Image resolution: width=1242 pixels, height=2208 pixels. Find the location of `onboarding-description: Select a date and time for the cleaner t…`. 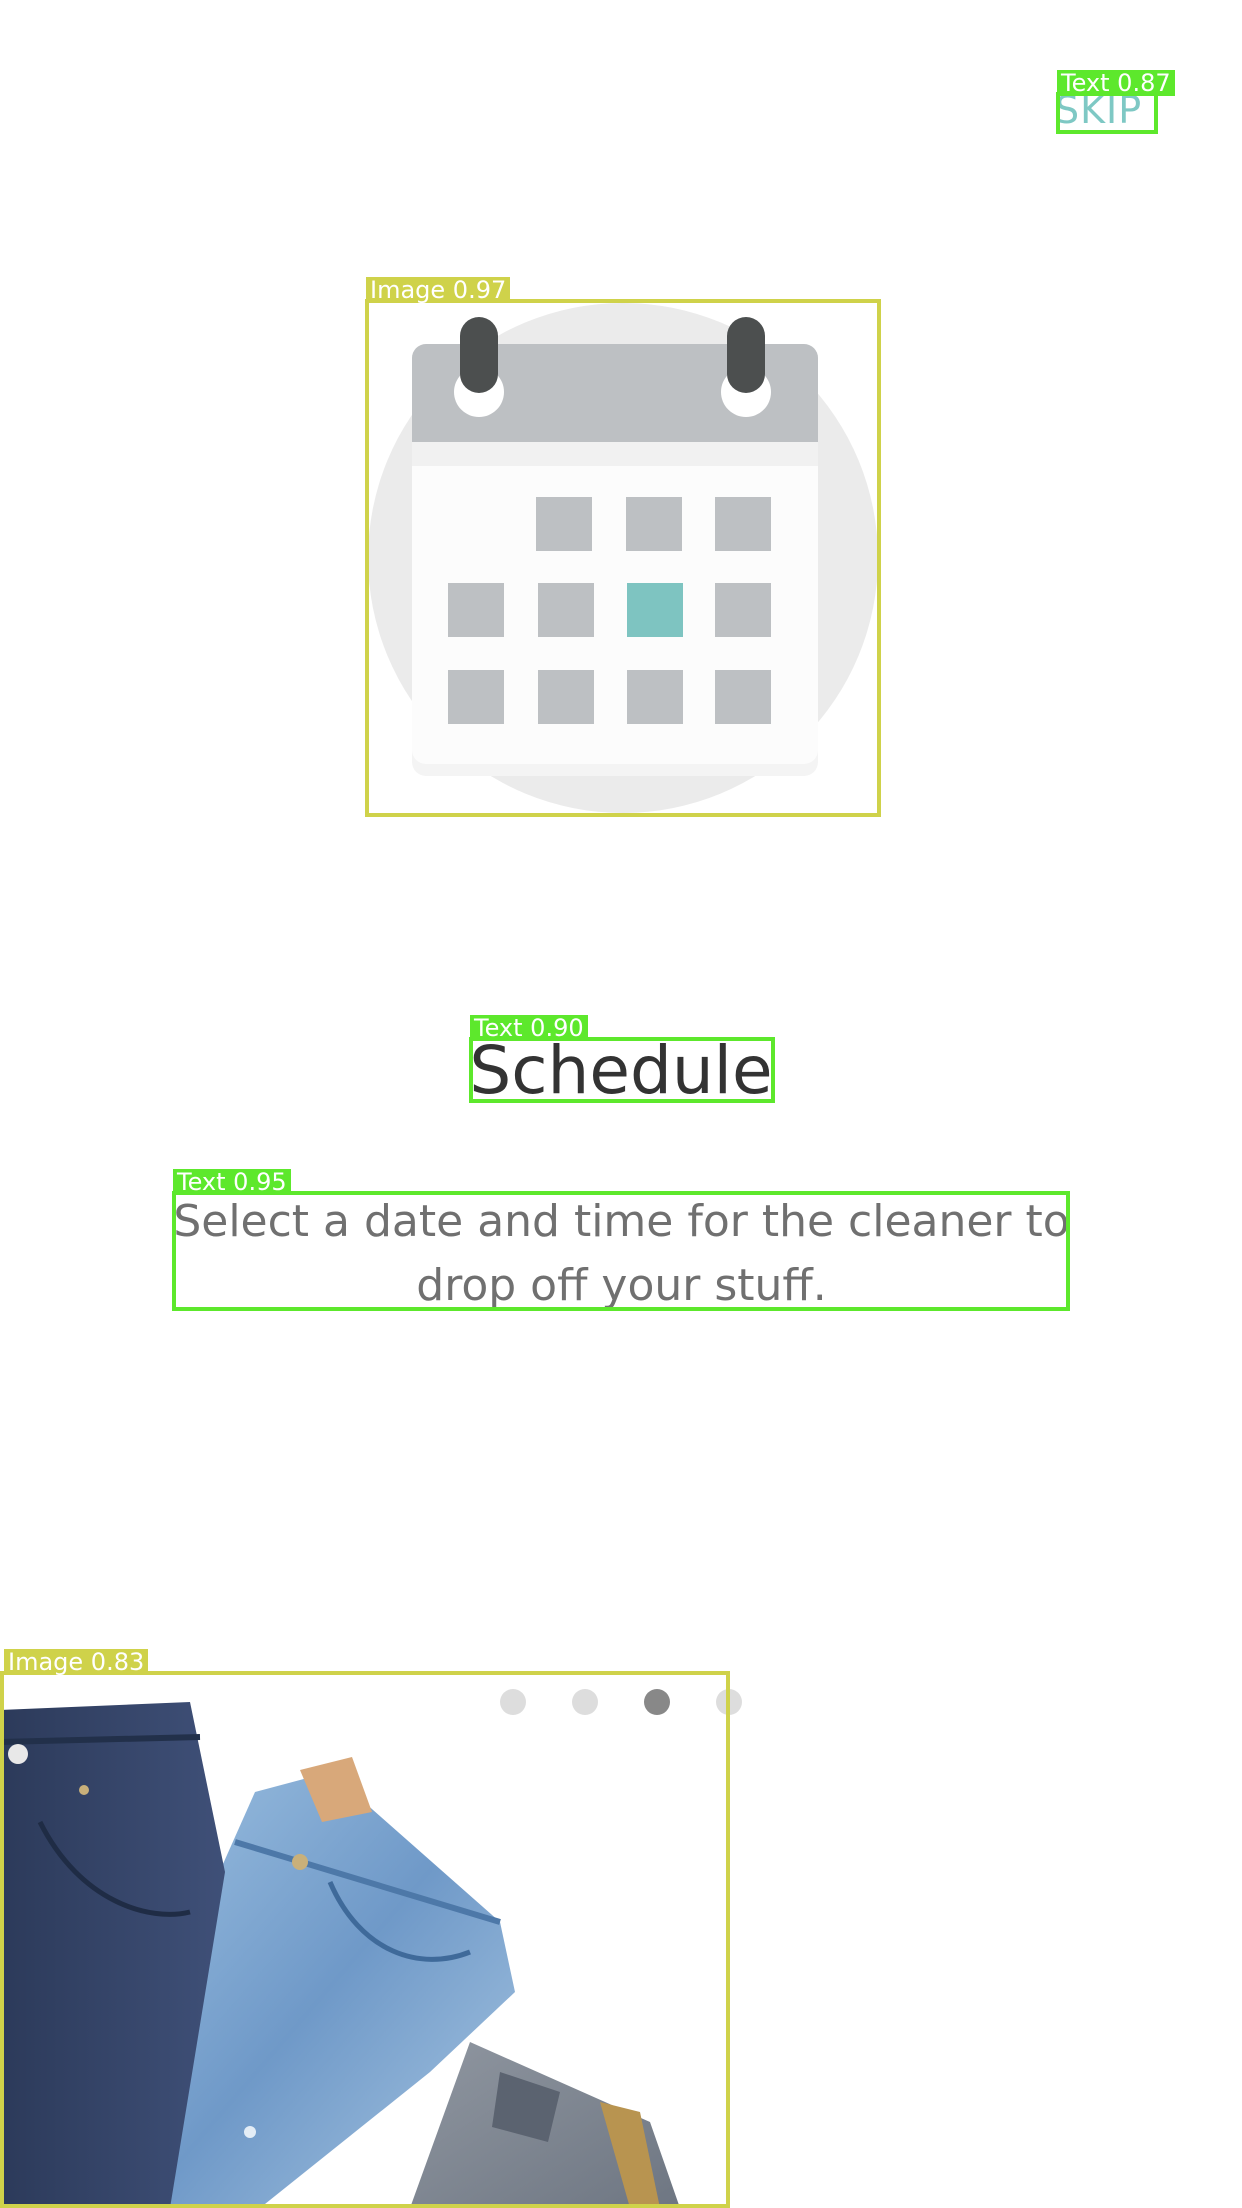

onboarding-description: Select a date and time for the cleaner t… is located at coordinates (621, 1253).